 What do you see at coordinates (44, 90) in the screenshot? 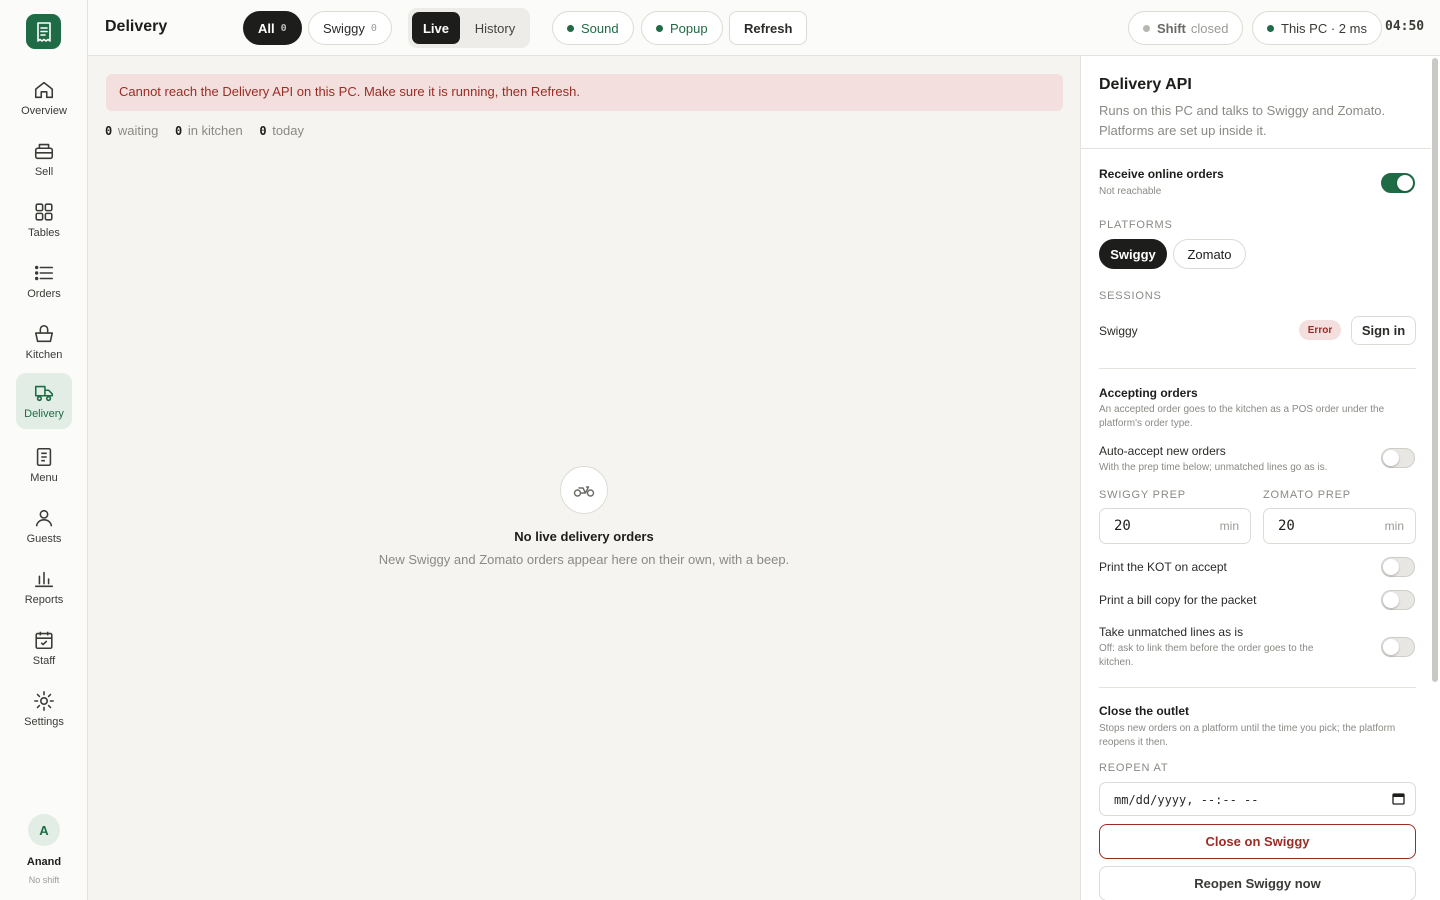
I see `home-icon` at bounding box center [44, 90].